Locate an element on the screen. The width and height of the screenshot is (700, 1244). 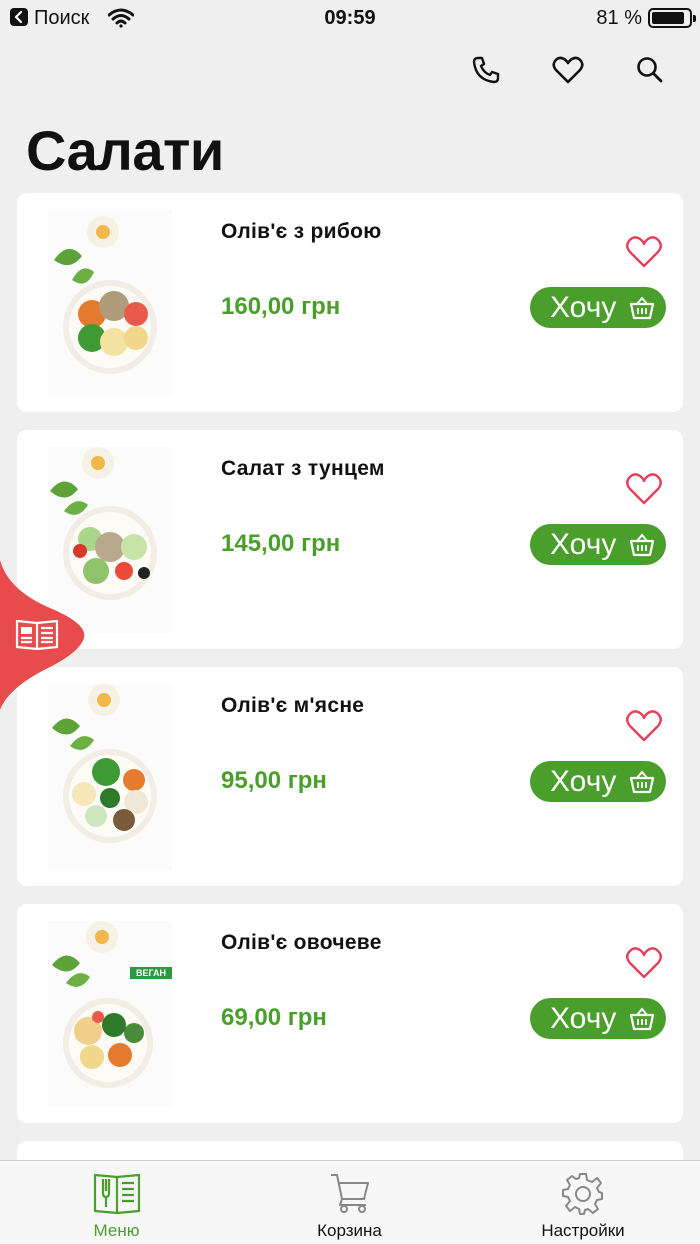
clock: 09:59 is located at coordinates (350, 18).